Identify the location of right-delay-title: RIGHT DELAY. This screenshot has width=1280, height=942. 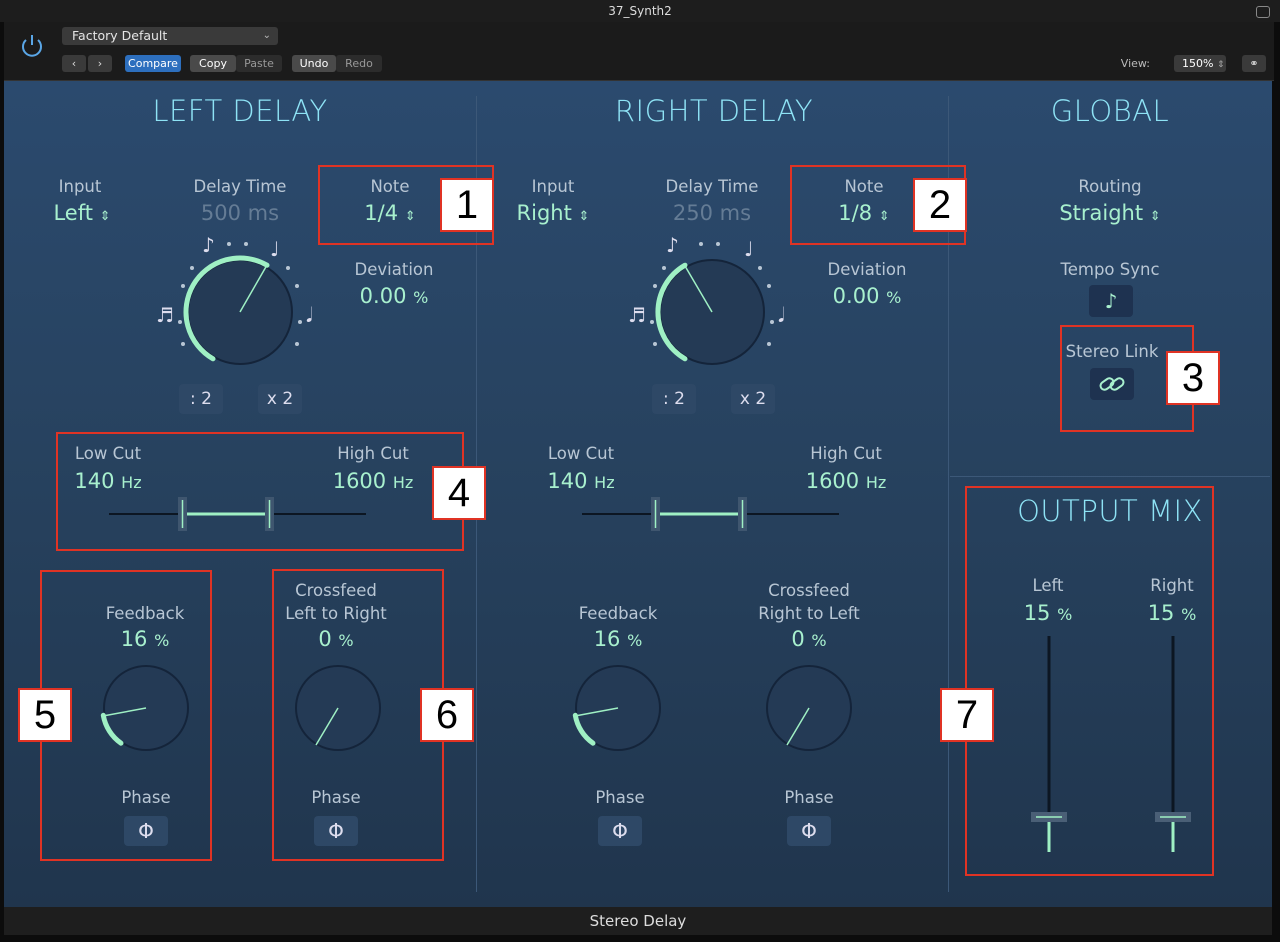
(714, 111).